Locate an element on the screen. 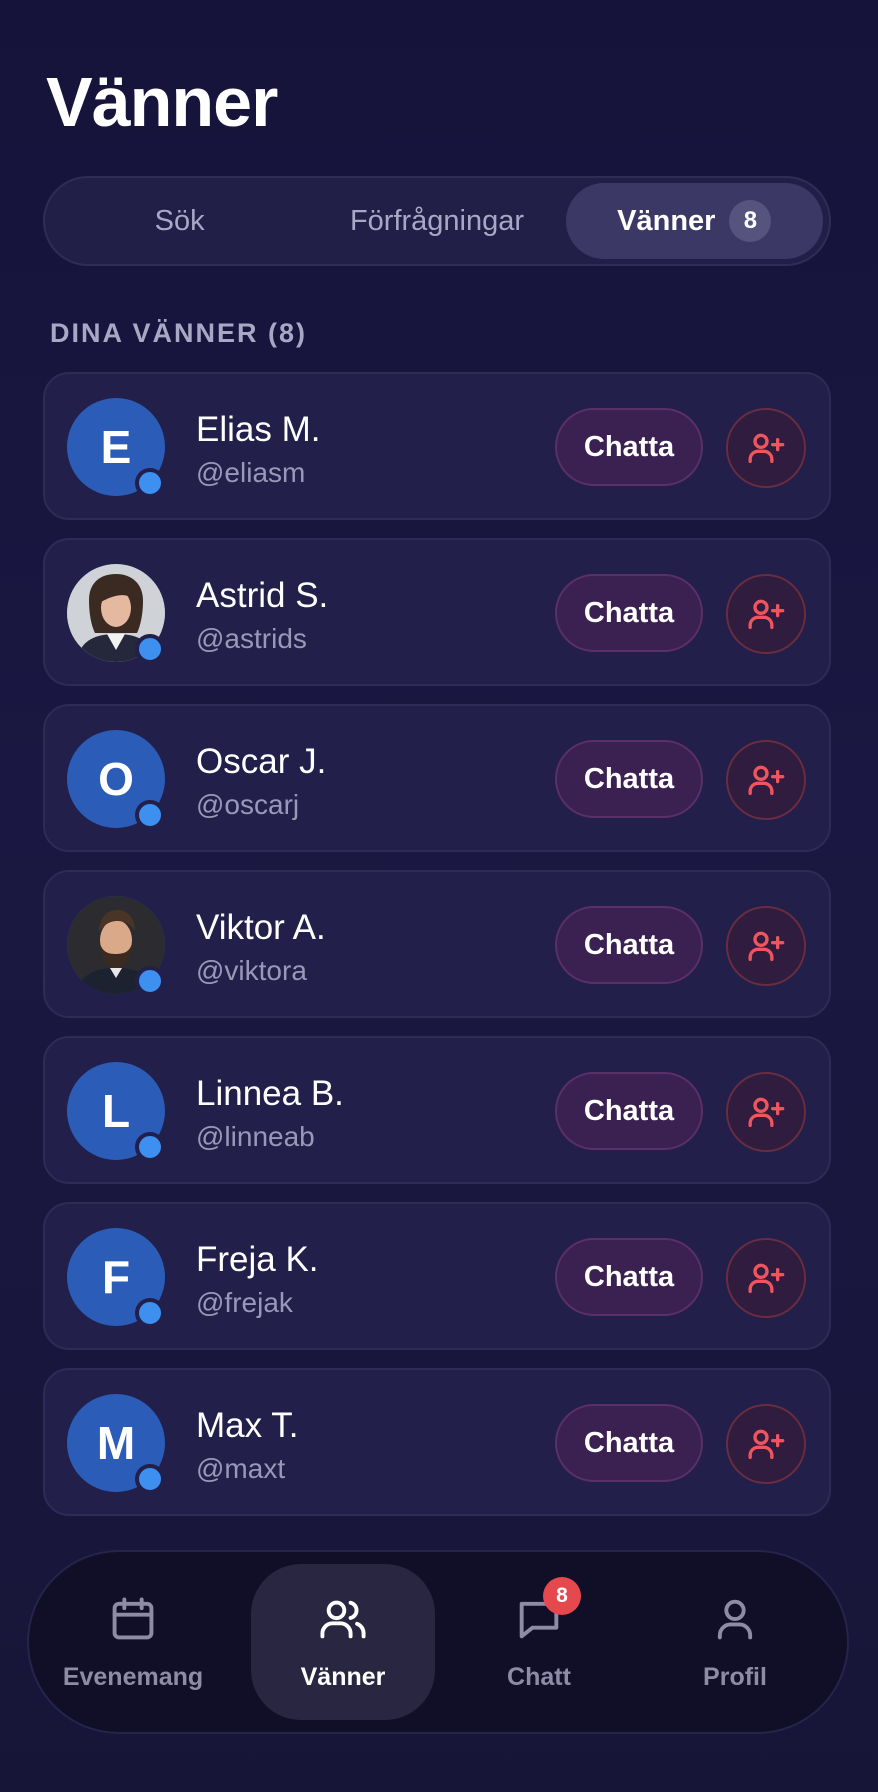 The height and width of the screenshot is (1792, 878). avatar-initial: E is located at coordinates (116, 447).